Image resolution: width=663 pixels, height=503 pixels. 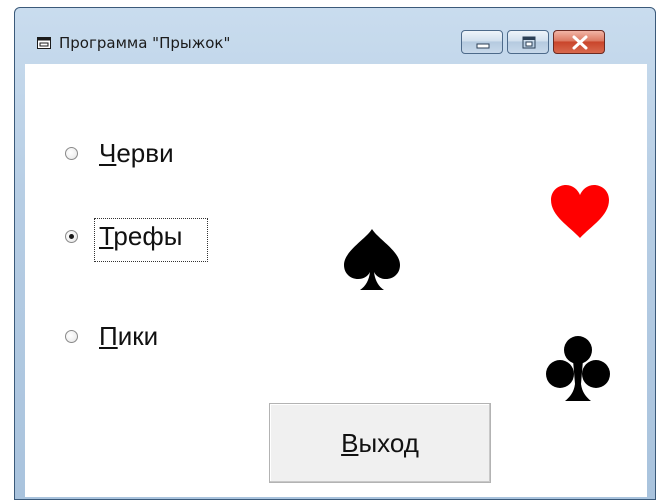 What do you see at coordinates (136, 153) in the screenshot?
I see `radio-hearts-label: Черви` at bounding box center [136, 153].